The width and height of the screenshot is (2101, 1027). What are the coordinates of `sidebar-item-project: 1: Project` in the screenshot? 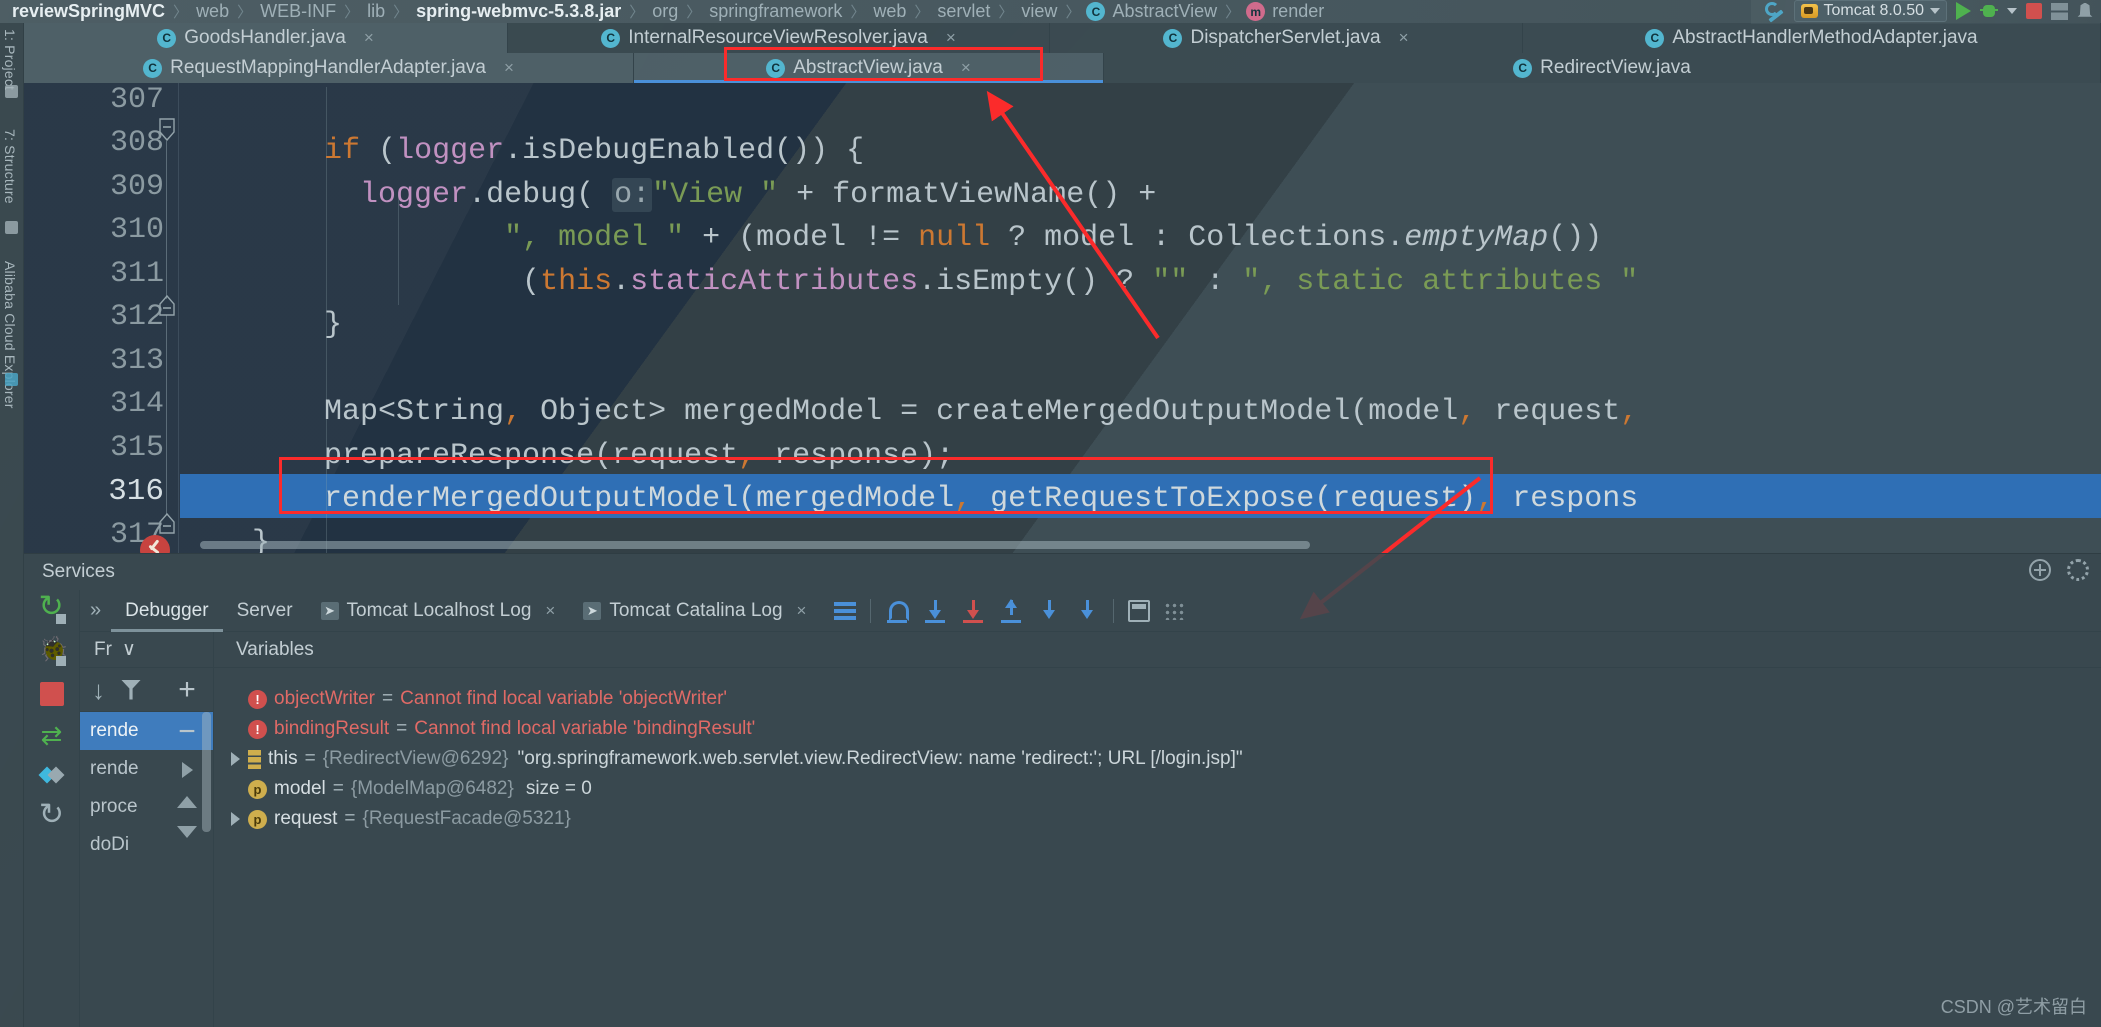 It's located at (10, 59).